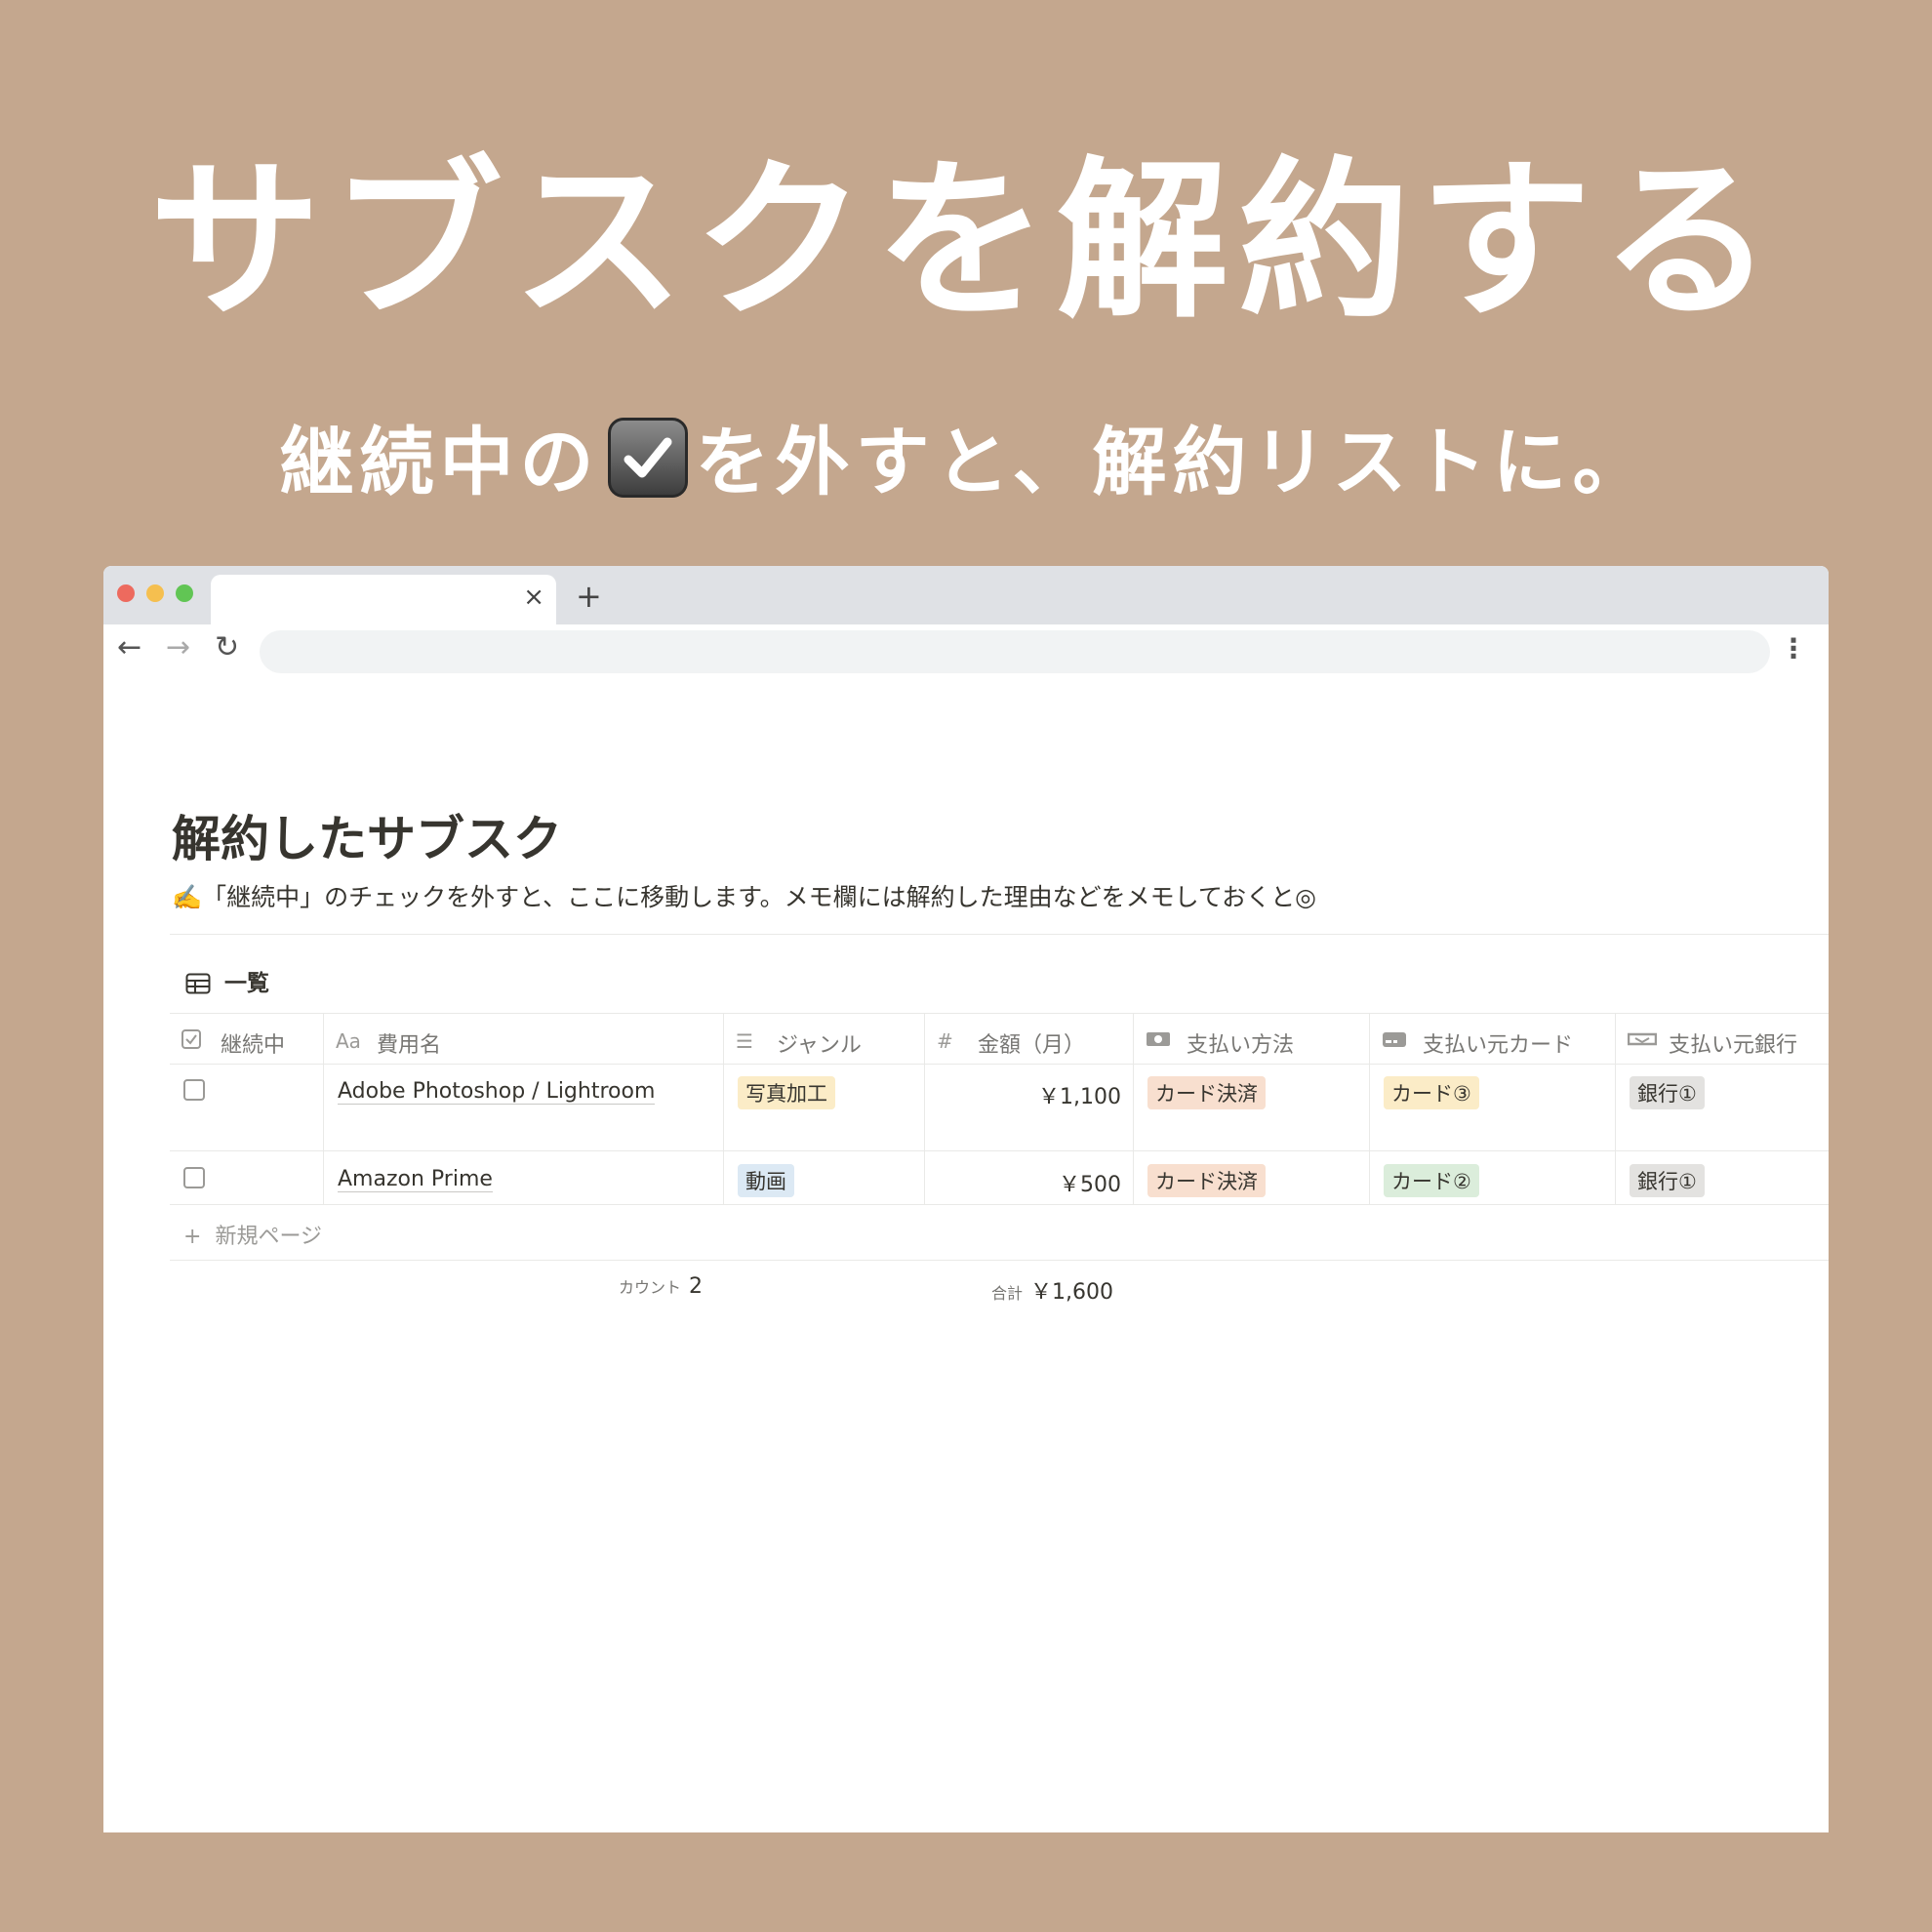 Image resolution: width=1932 pixels, height=1932 pixels. Describe the element at coordinates (1733, 1045) in the screenshot. I see `header-bank-label: 支払い元銀行` at that location.